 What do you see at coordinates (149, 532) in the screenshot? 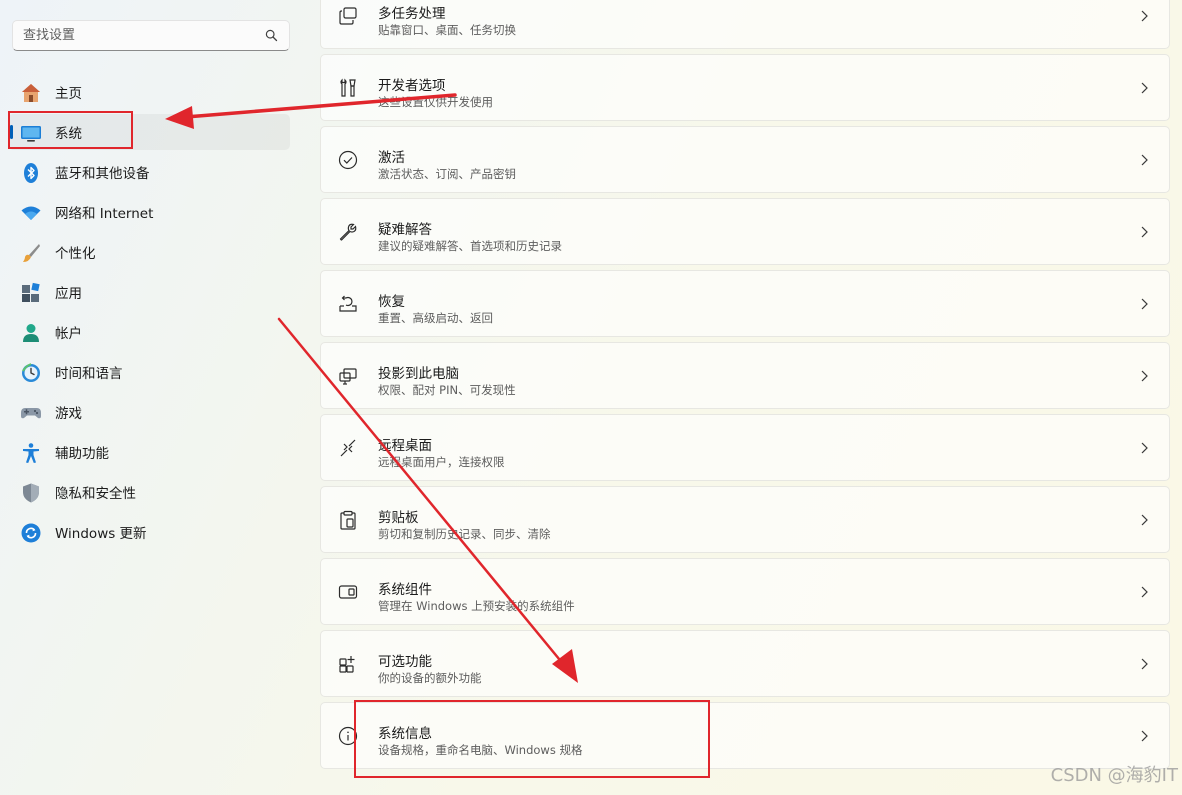
I see `sidebar-item-windows-update: Windows 更新` at bounding box center [149, 532].